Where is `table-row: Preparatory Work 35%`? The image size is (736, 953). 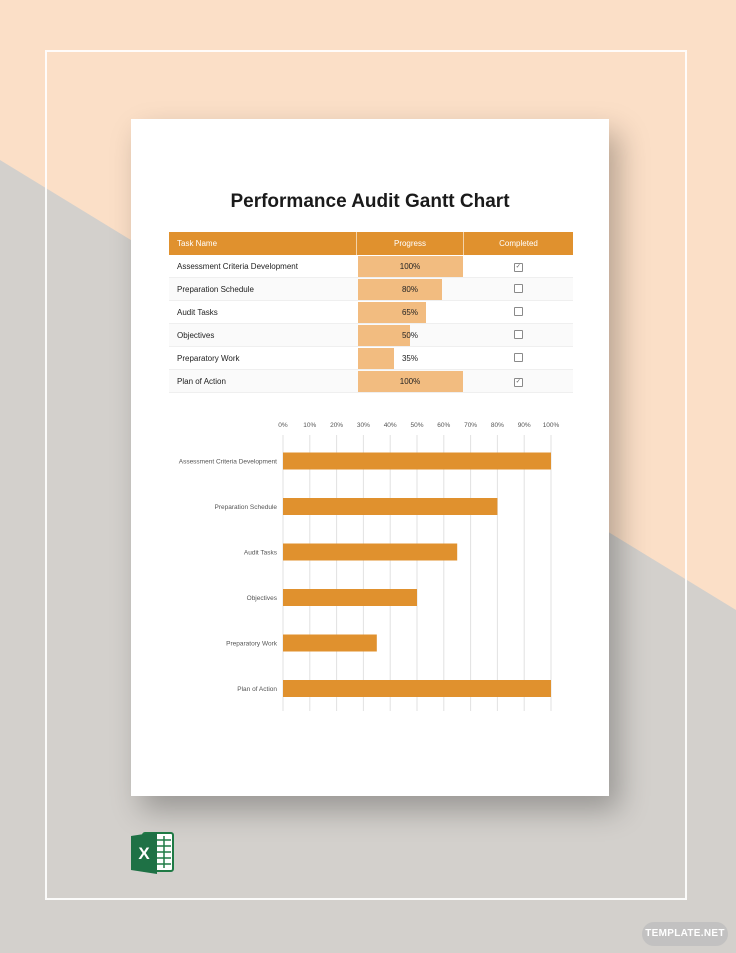
table-row: Preparatory Work 35% is located at coordinates (371, 358).